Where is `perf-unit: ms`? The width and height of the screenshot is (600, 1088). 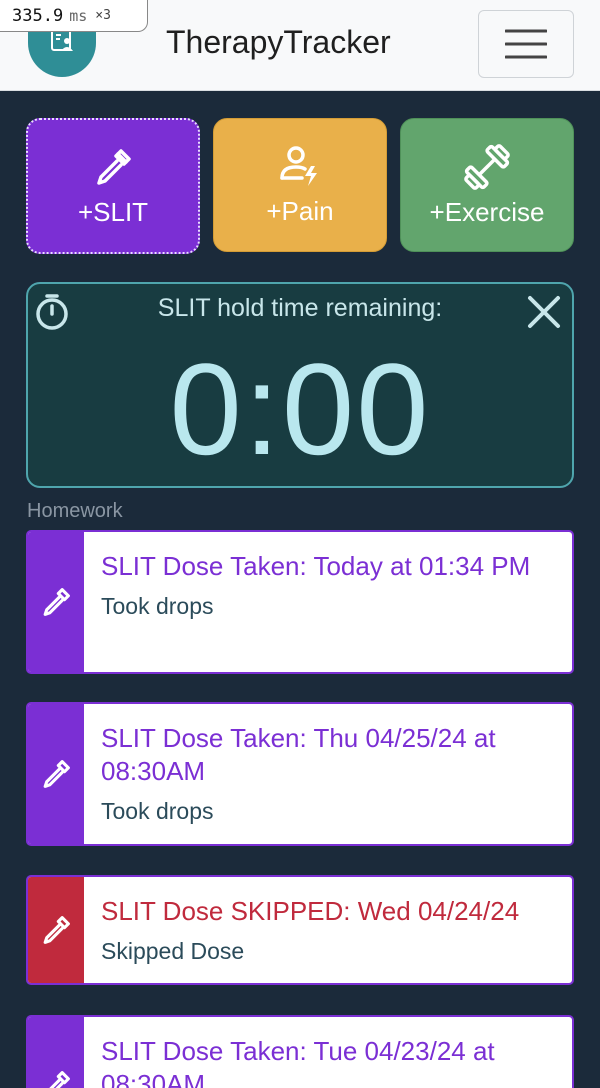 perf-unit: ms is located at coordinates (78, 15).